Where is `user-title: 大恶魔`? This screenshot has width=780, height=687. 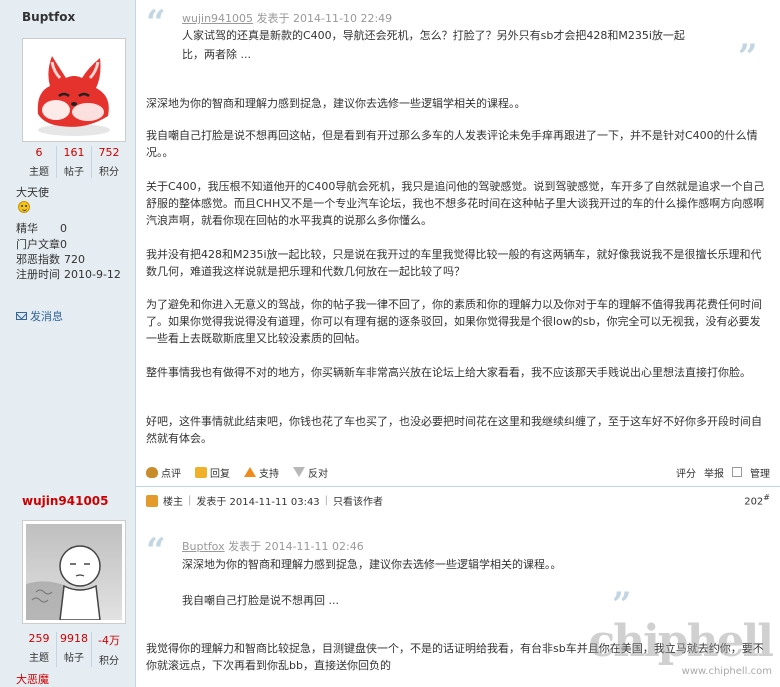
user-title: 大恶魔 is located at coordinates (32, 679).